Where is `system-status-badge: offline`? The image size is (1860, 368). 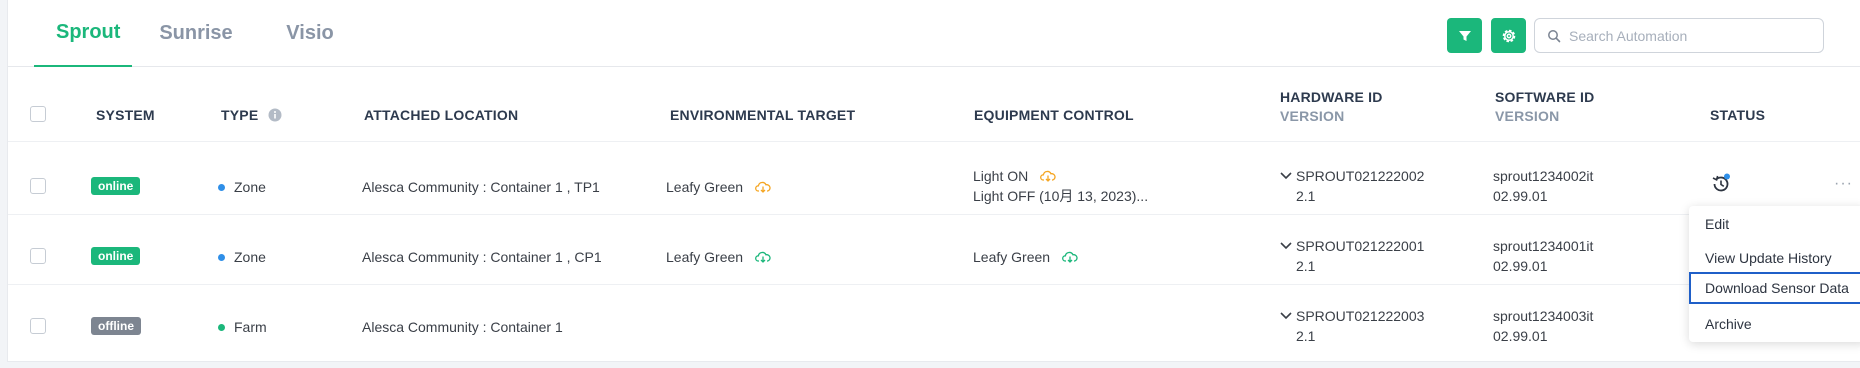
system-status-badge: offline is located at coordinates (116, 326).